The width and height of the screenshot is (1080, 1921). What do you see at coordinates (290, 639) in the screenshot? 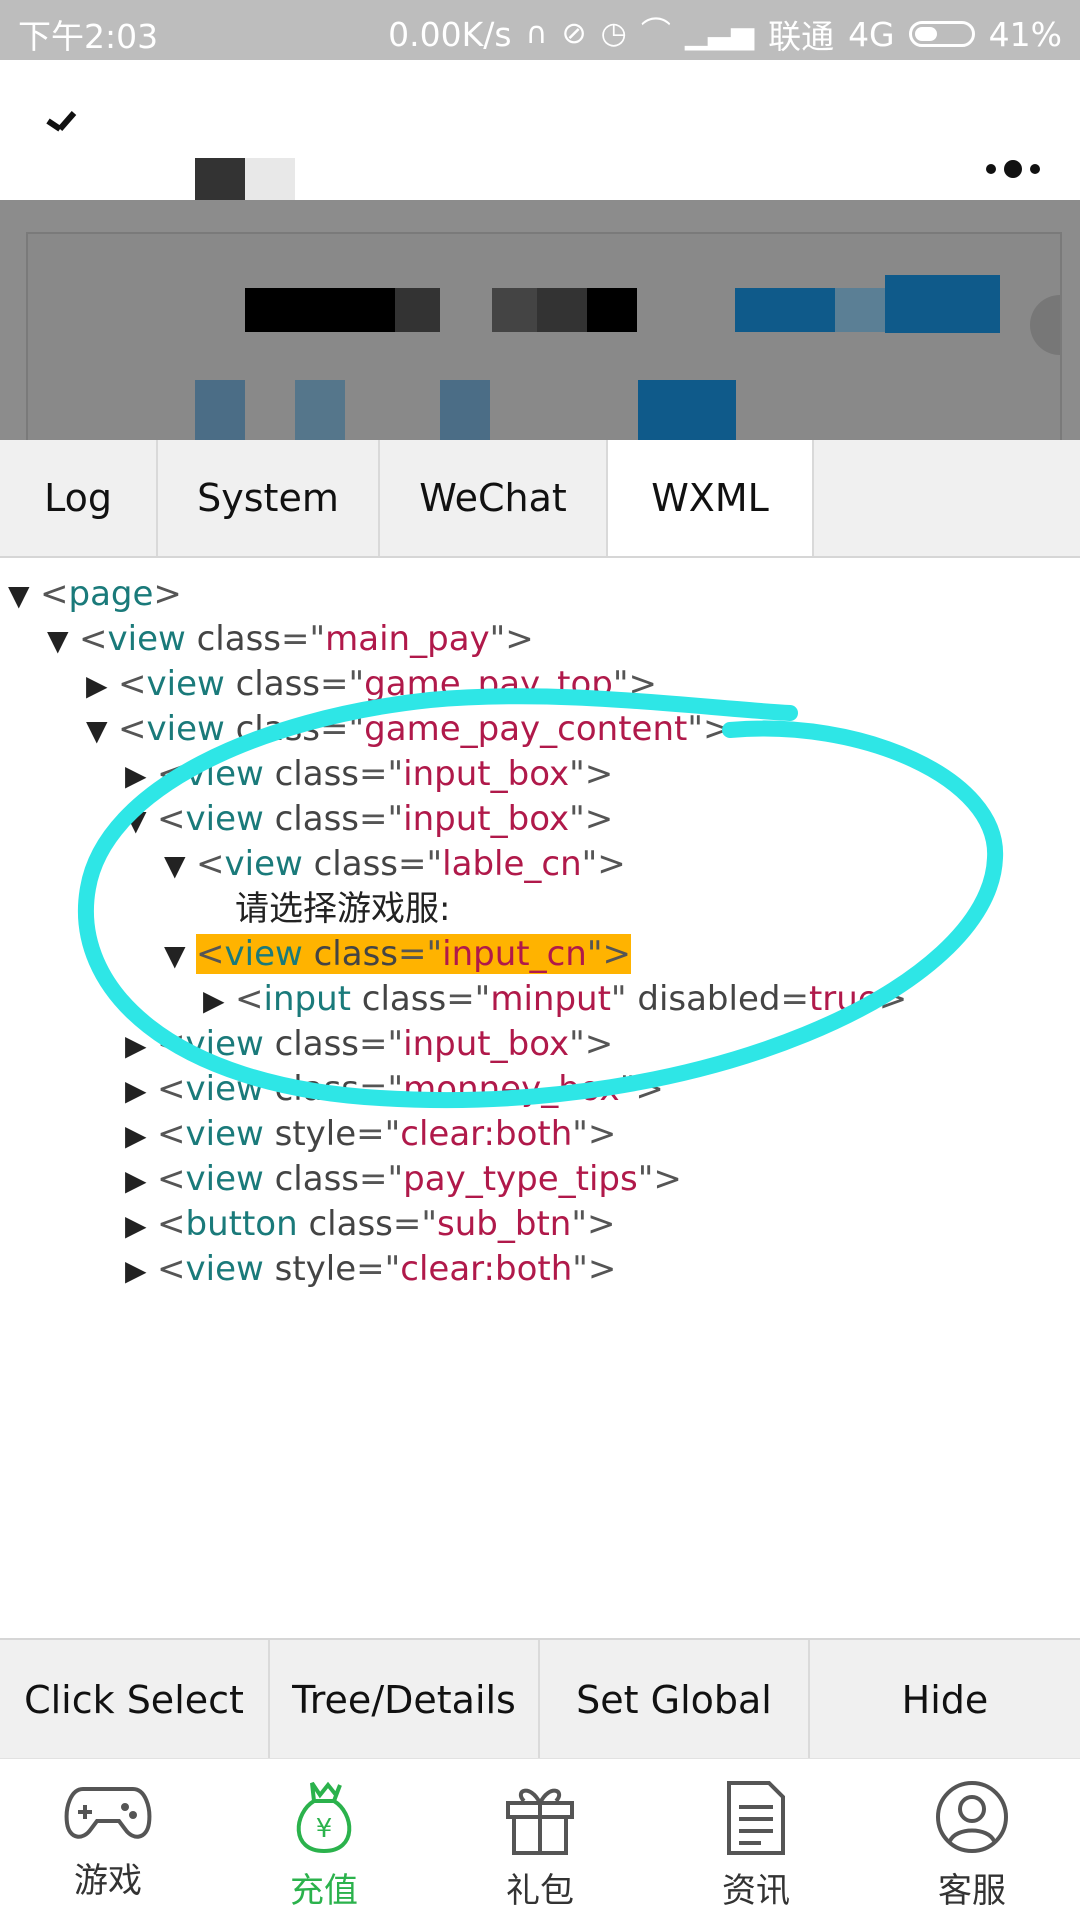
I see `tree-node-view: ▼ <view class="main_pay">` at bounding box center [290, 639].